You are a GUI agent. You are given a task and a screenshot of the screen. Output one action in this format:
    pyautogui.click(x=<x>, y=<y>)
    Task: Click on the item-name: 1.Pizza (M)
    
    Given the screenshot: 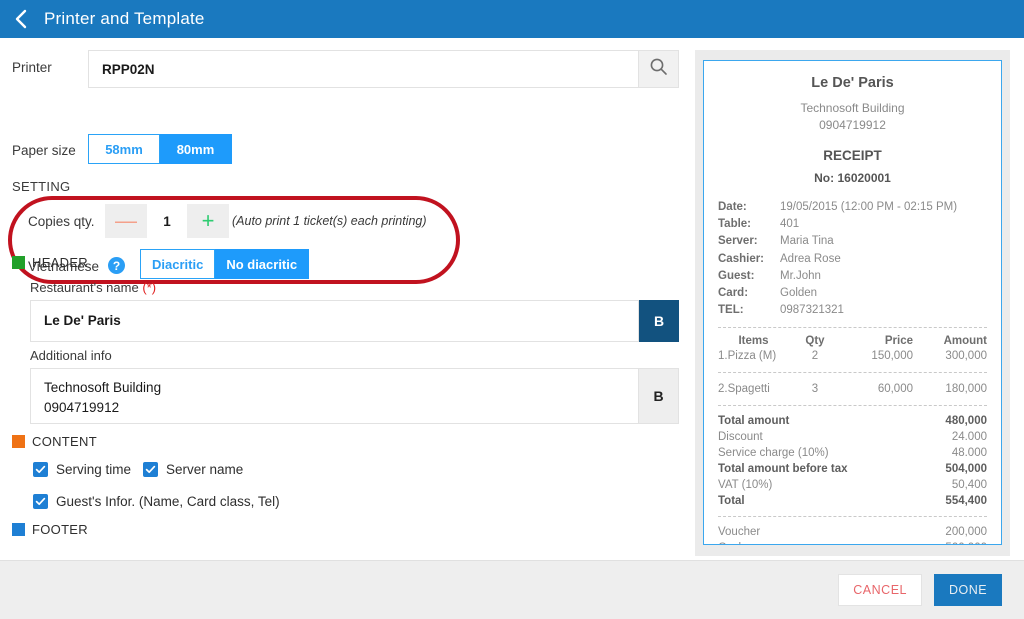 What is the action you would take?
    pyautogui.click(x=747, y=355)
    